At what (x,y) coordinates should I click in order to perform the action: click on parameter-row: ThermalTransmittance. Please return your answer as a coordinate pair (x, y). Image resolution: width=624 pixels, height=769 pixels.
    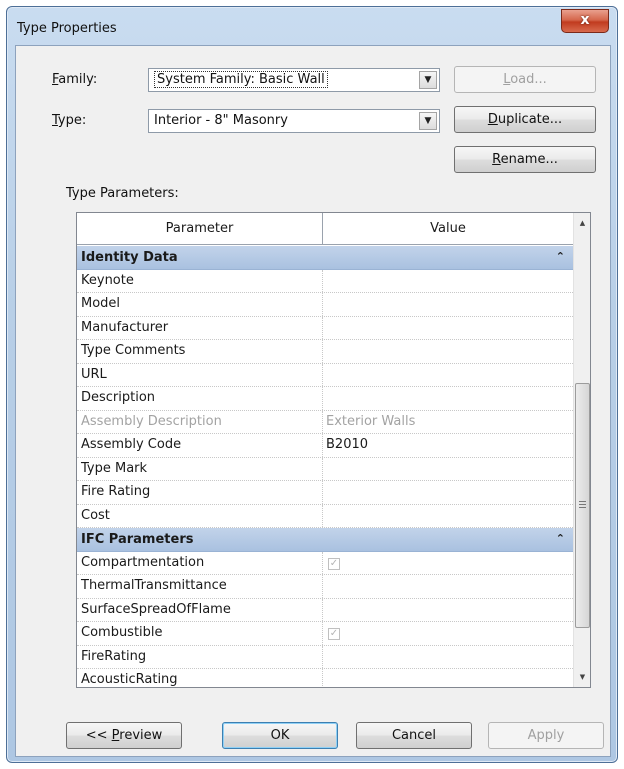
    Looking at the image, I should click on (325, 587).